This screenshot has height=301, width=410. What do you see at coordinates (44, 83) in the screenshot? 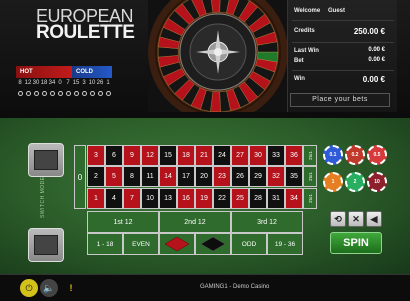
I see `hot-number: 18` at bounding box center [44, 83].